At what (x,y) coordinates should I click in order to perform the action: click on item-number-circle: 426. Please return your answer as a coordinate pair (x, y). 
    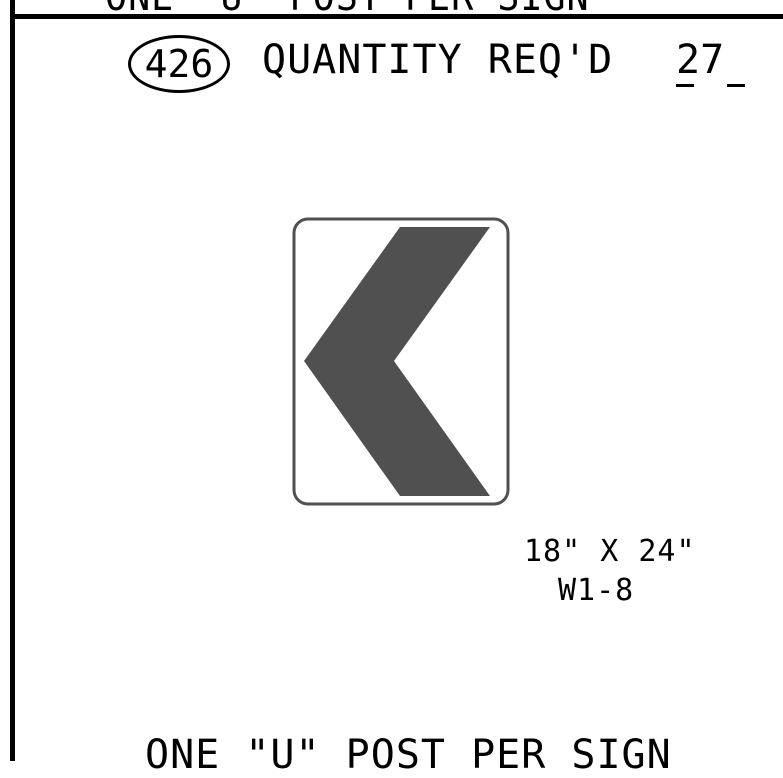
    Looking at the image, I should click on (179, 64).